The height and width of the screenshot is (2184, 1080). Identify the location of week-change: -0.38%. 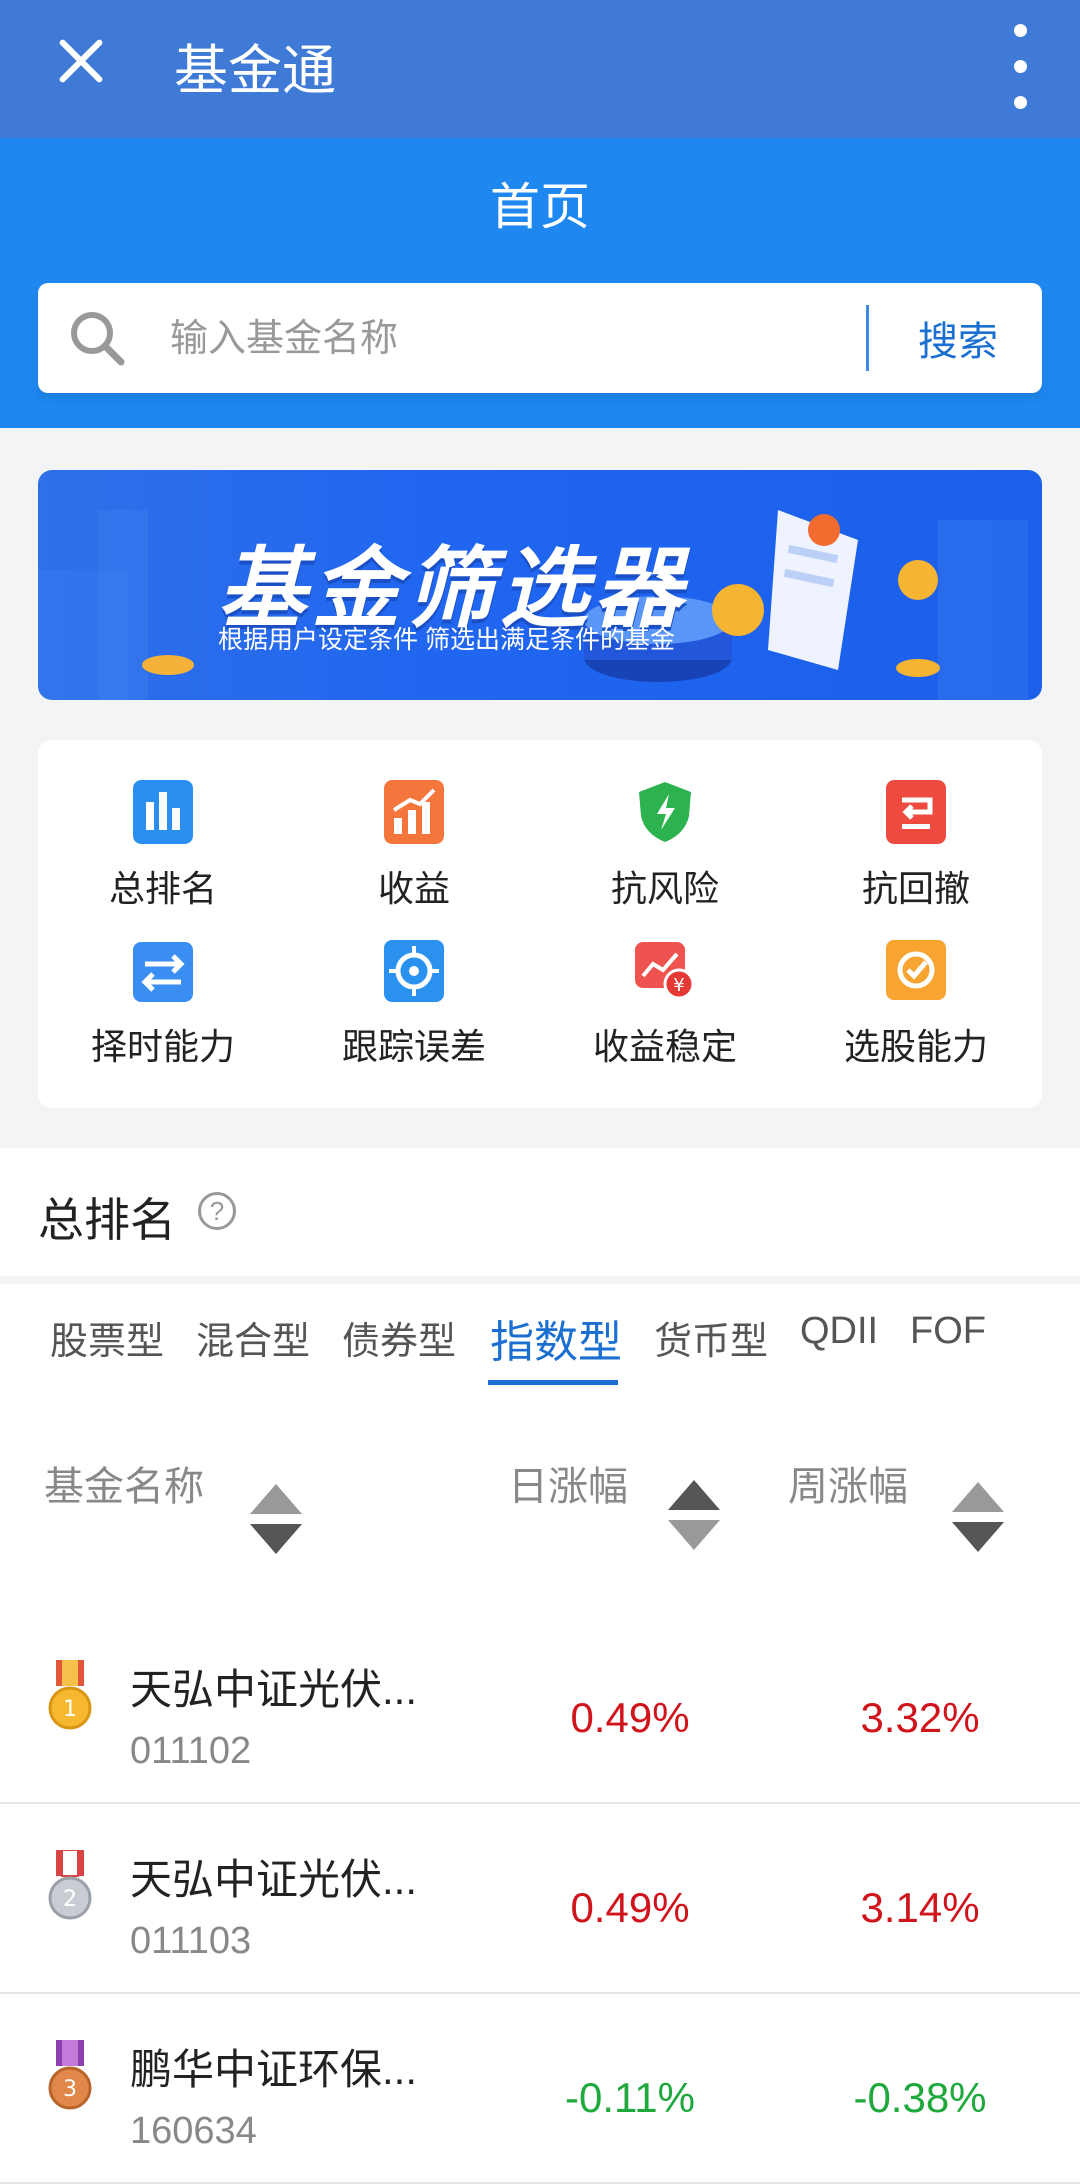
(920, 2097).